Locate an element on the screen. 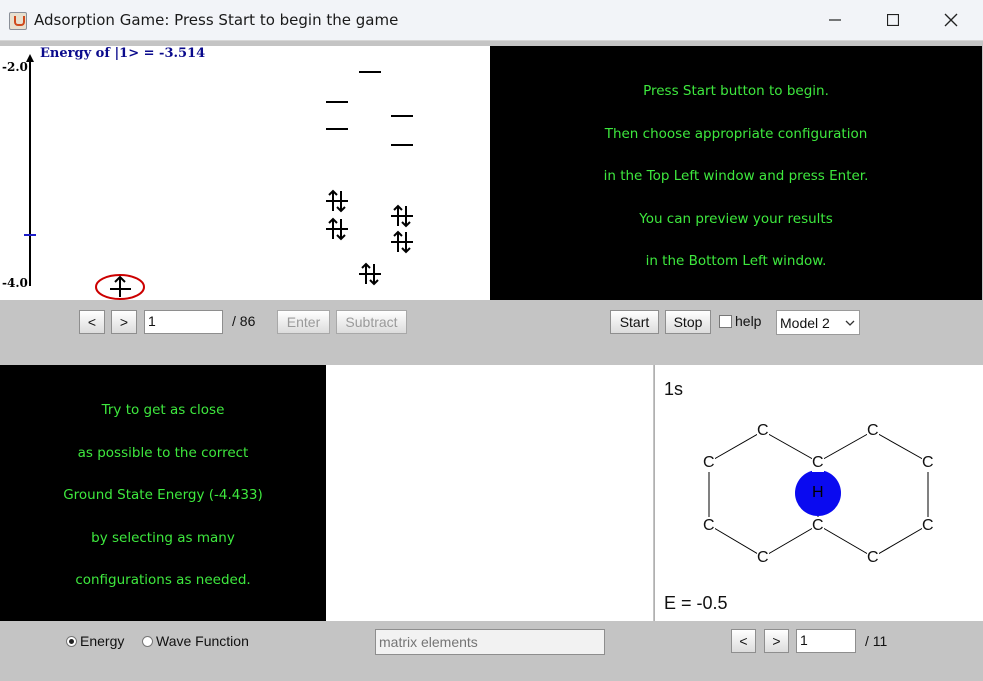  minimize-button is located at coordinates (835, 20).